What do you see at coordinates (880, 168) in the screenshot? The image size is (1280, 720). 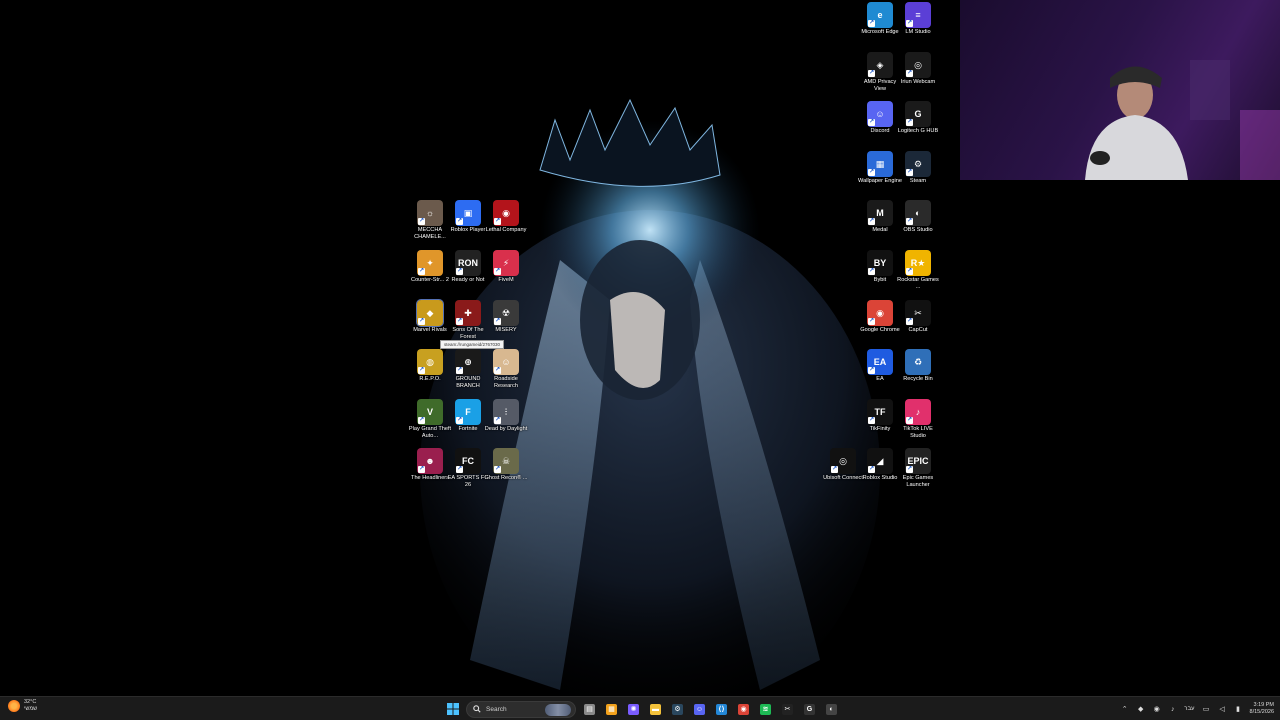 I see `desktop-icon-wallpaper-engine: ▦ ↗ Wallpaper Engine` at bounding box center [880, 168].